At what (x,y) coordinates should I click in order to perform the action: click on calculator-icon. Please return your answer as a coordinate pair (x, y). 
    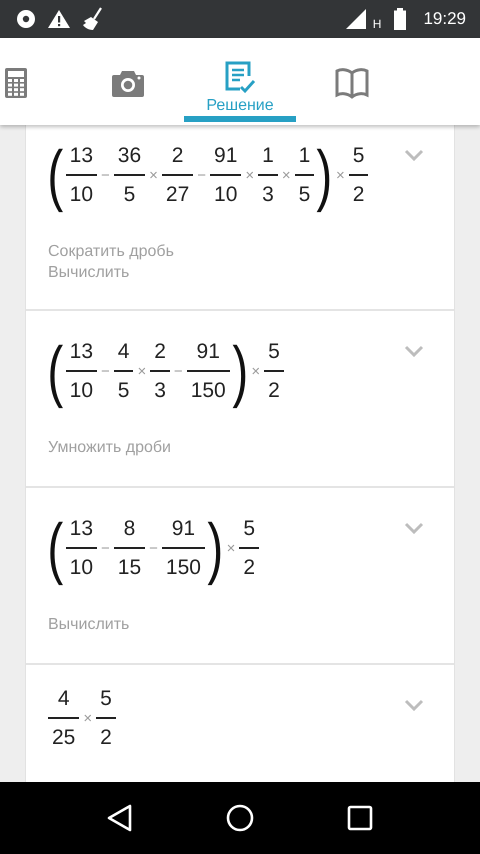
    Looking at the image, I should click on (16, 83).